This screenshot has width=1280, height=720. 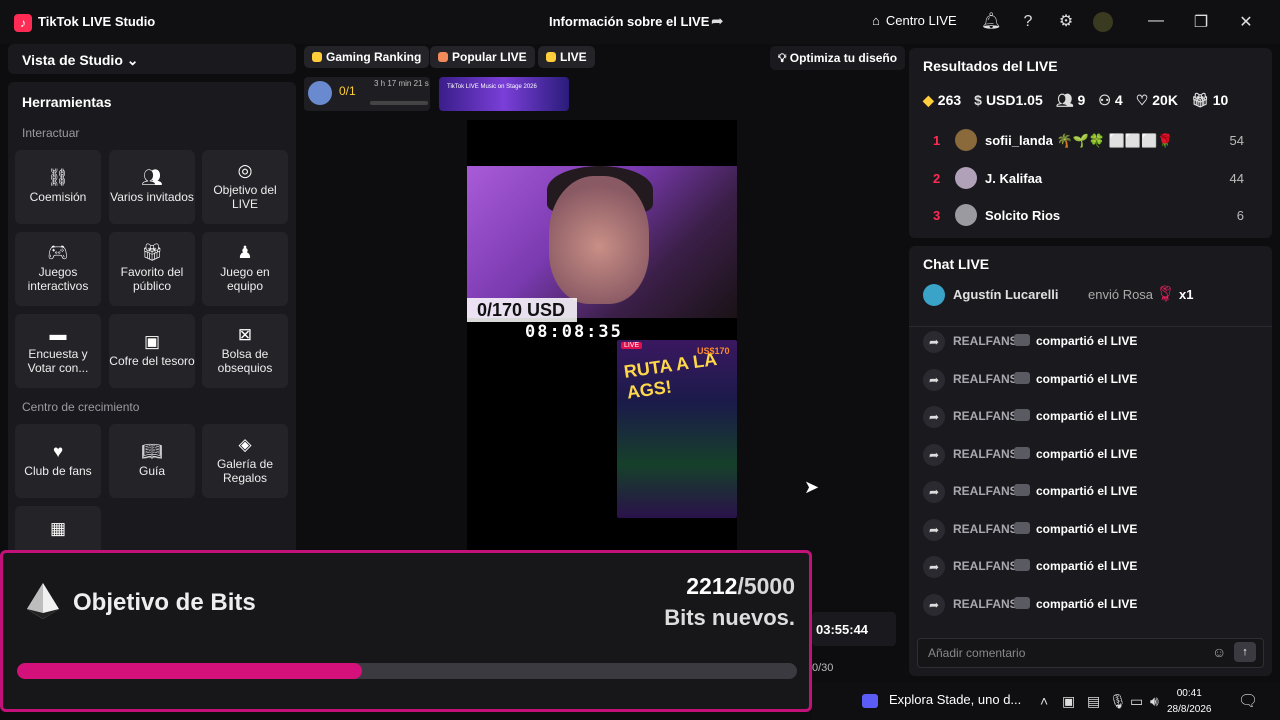 I want to click on chevron-up-icon: ˄, so click(x=1044, y=701).